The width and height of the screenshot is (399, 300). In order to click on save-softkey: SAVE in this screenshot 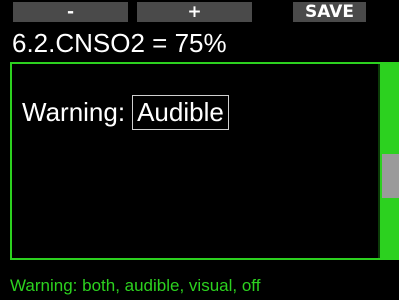, I will do `click(329, 12)`.